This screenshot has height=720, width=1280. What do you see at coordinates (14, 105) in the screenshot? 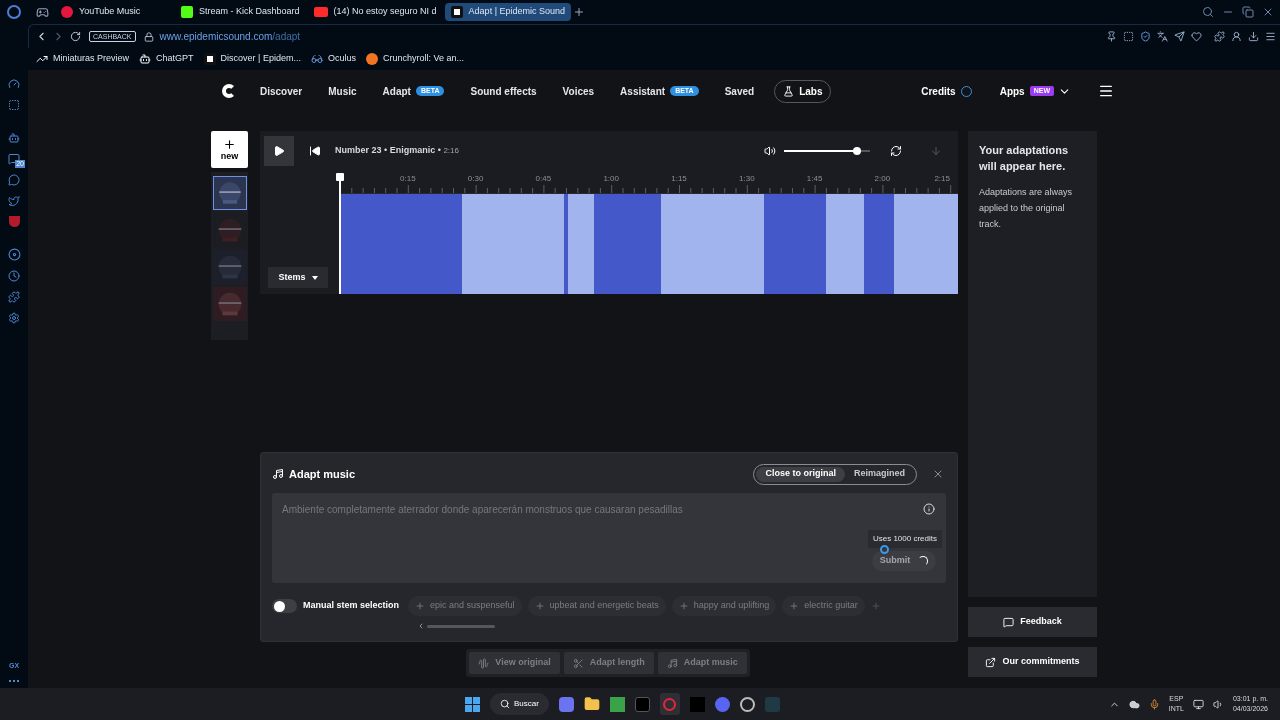
I see `screenshot-icon` at bounding box center [14, 105].